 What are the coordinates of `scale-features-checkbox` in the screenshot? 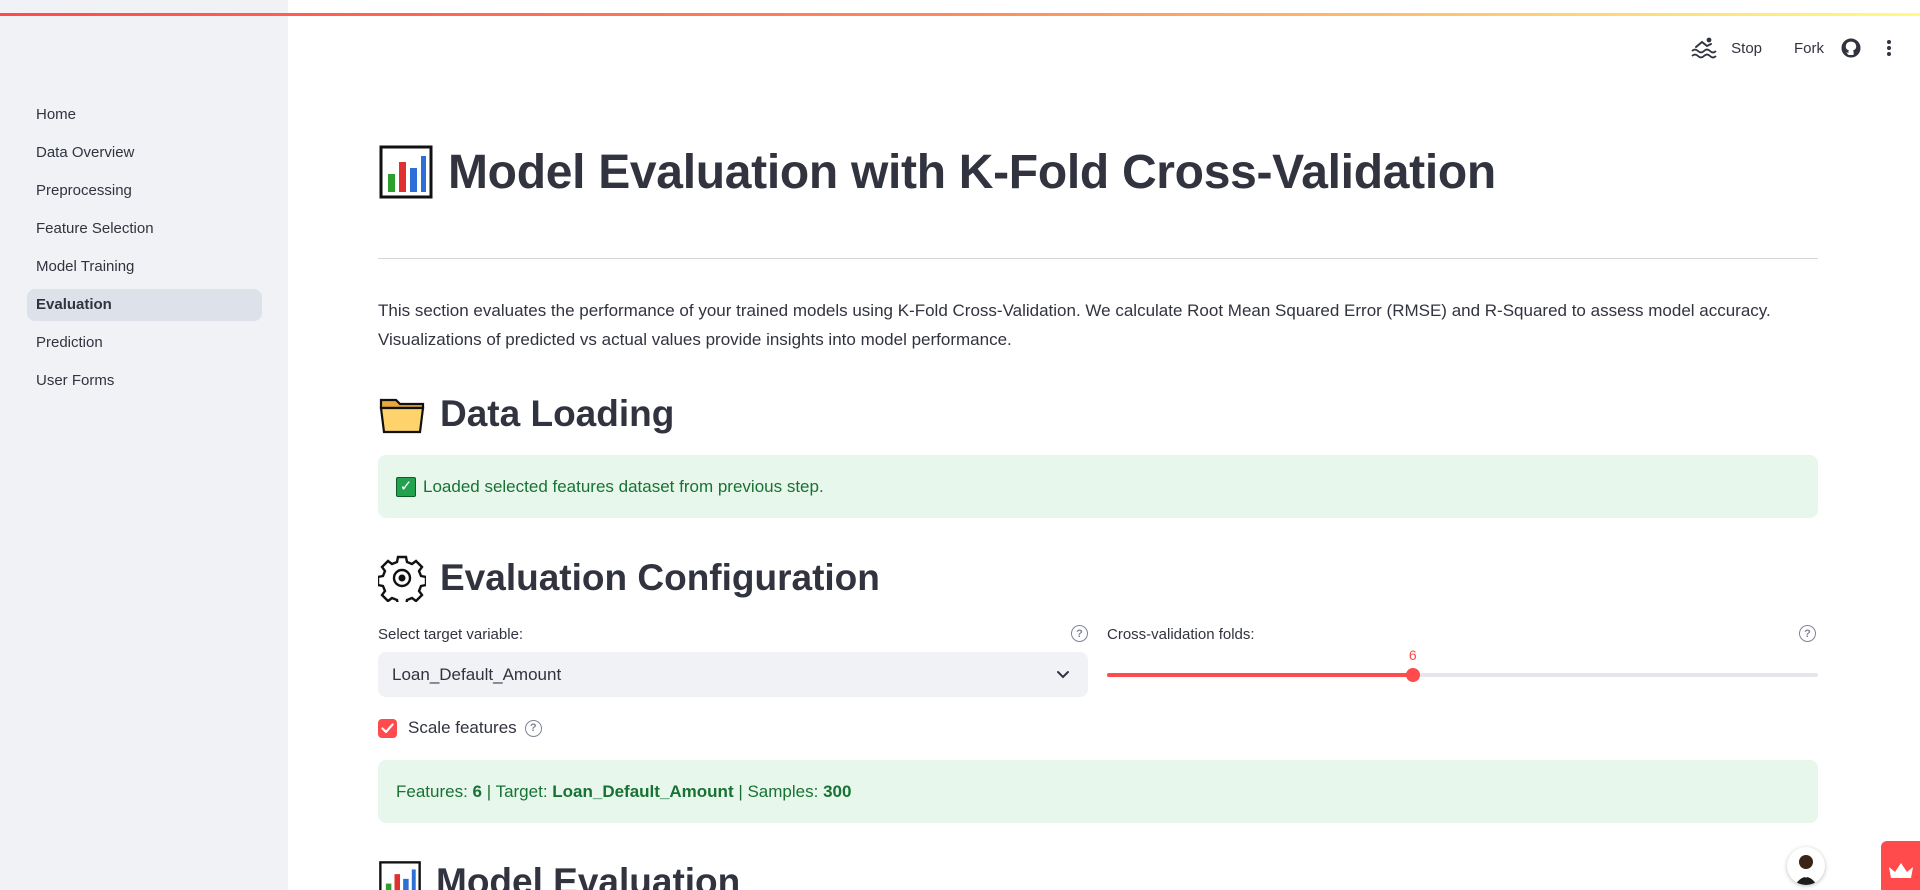 It's located at (387, 728).